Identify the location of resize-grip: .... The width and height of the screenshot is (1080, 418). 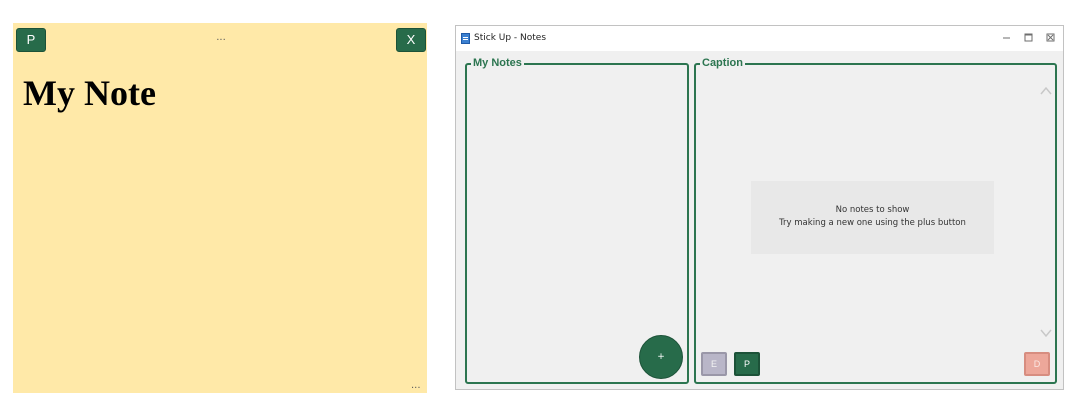
(416, 386).